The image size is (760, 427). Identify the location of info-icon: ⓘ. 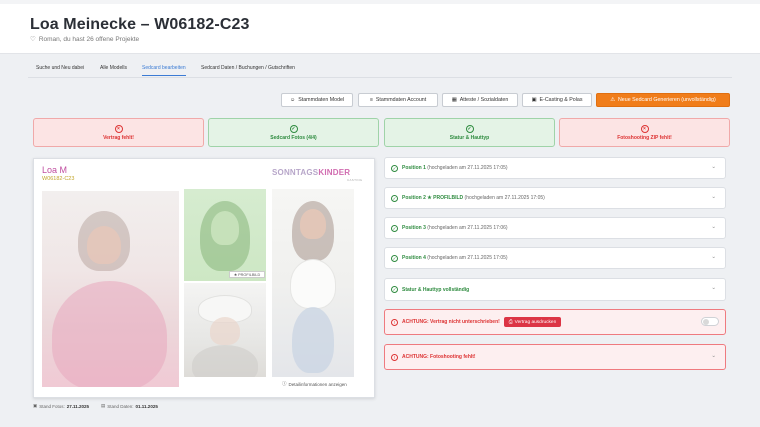
(284, 383).